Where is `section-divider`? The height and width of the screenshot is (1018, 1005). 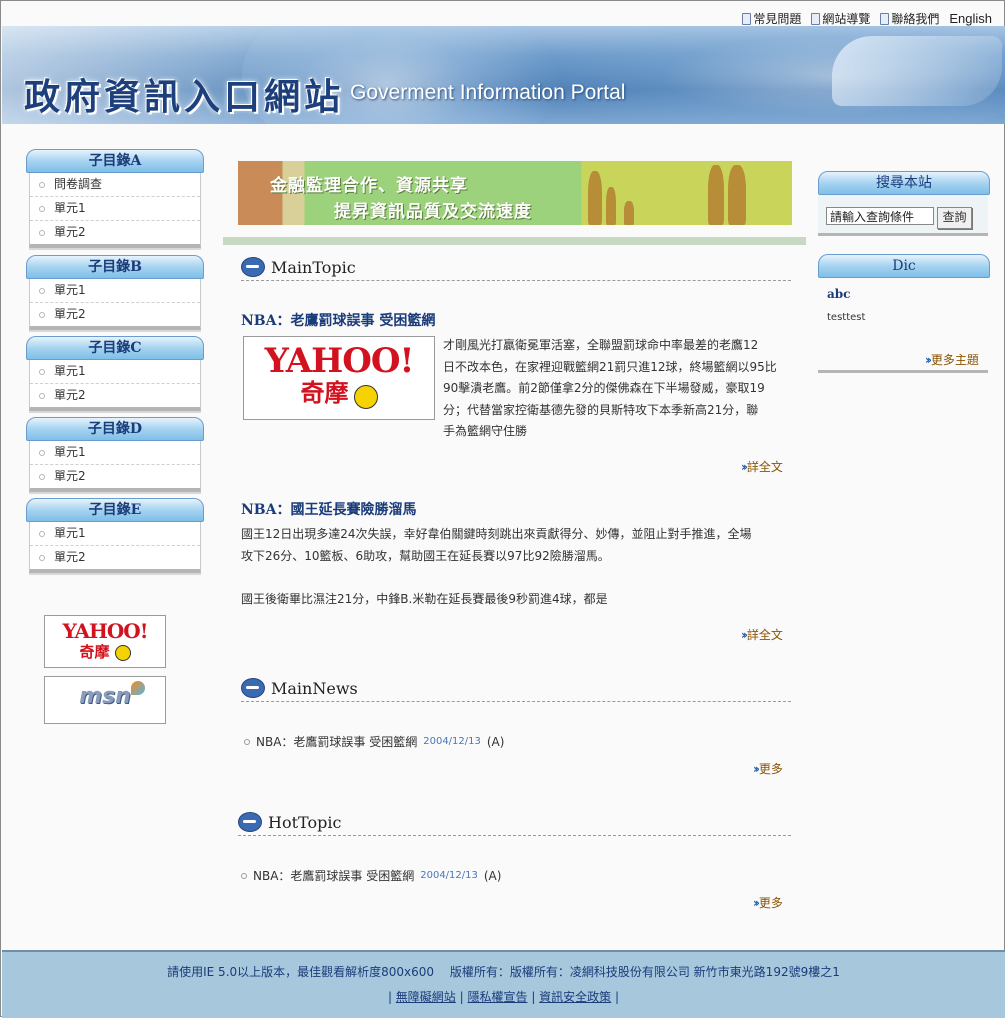 section-divider is located at coordinates (514, 241).